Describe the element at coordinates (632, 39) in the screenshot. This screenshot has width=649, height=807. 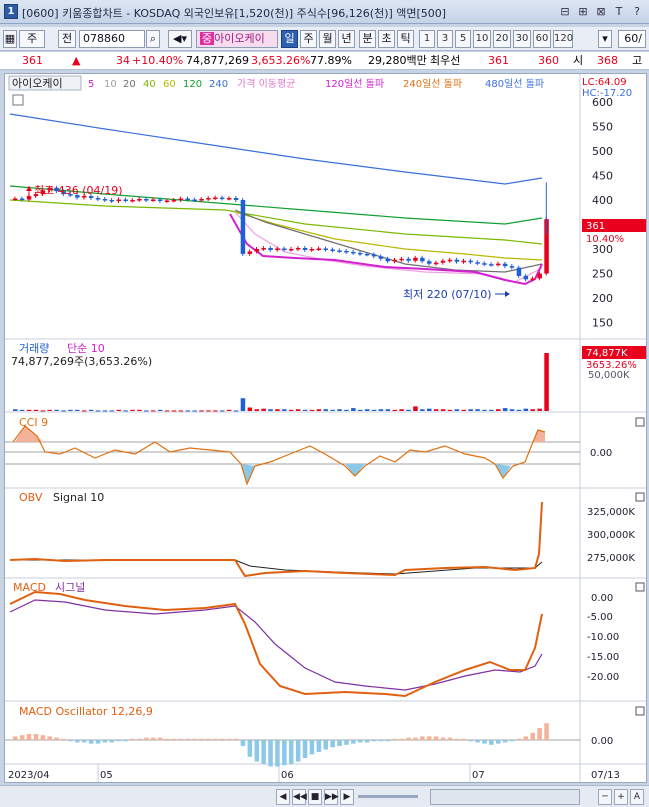
I see `count-input: 60/` at that location.